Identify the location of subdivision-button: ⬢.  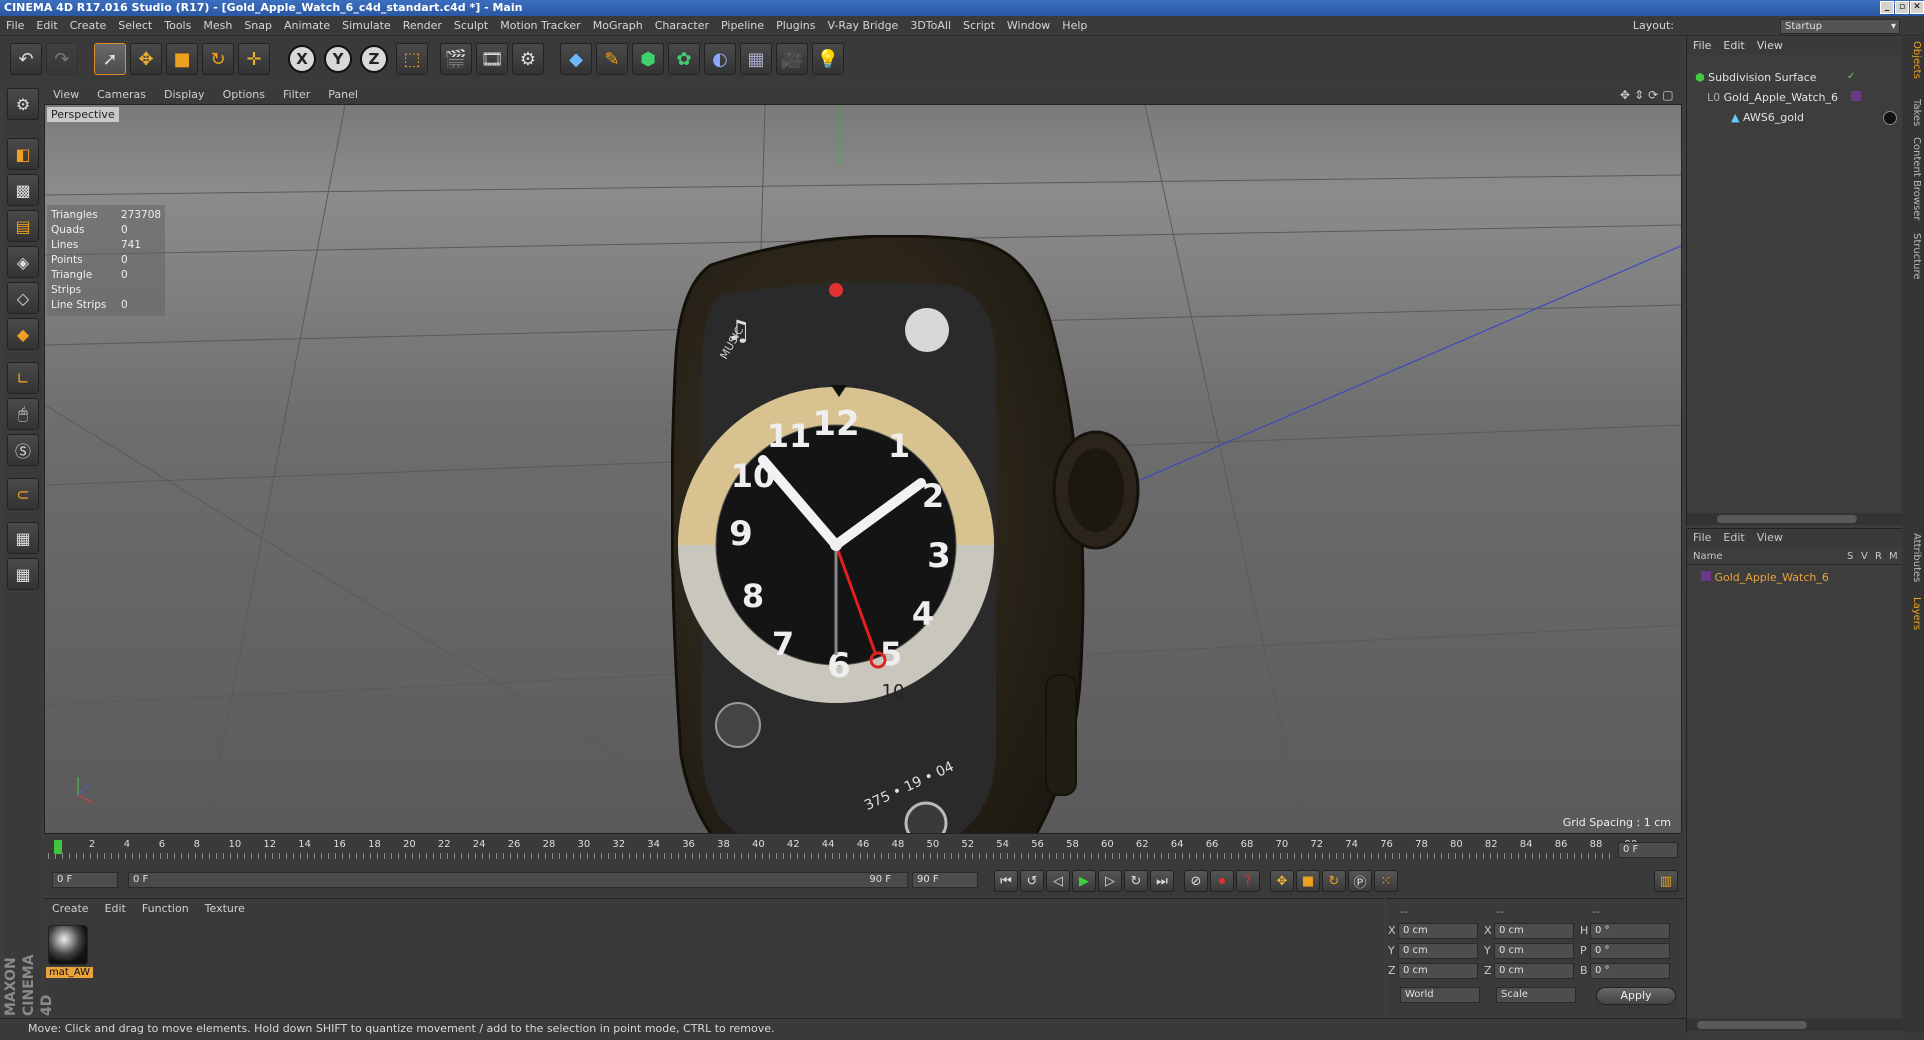
(648, 59).